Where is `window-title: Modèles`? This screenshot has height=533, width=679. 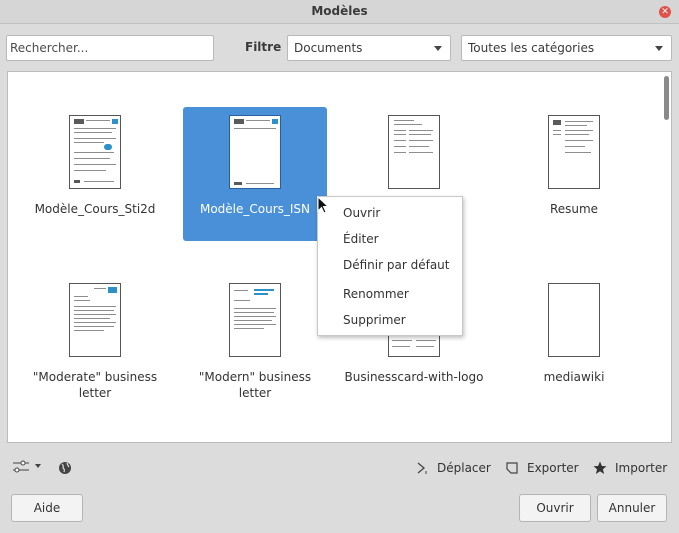 window-title: Modèles is located at coordinates (339, 11).